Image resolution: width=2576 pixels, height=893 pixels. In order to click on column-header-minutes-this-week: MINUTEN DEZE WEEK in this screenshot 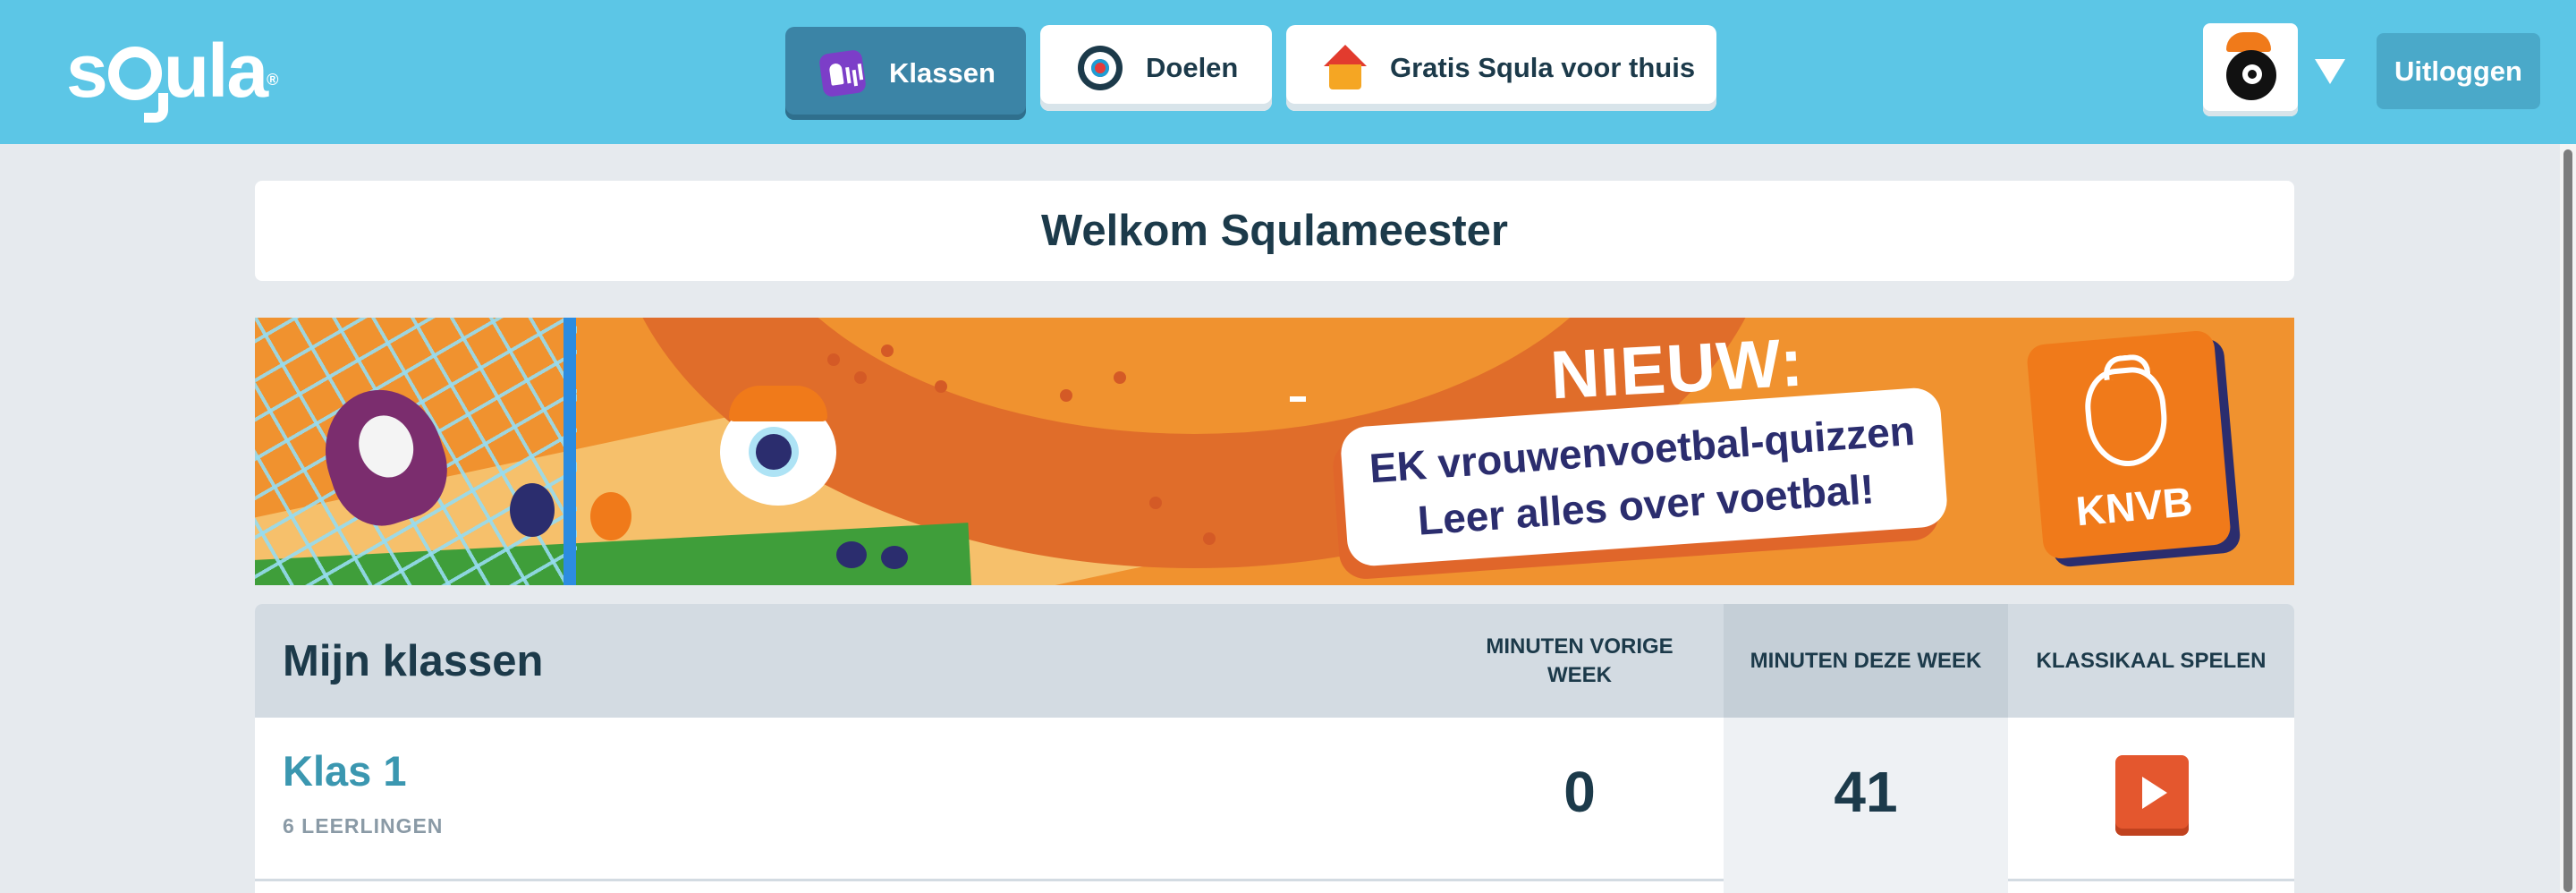, I will do `click(1866, 661)`.